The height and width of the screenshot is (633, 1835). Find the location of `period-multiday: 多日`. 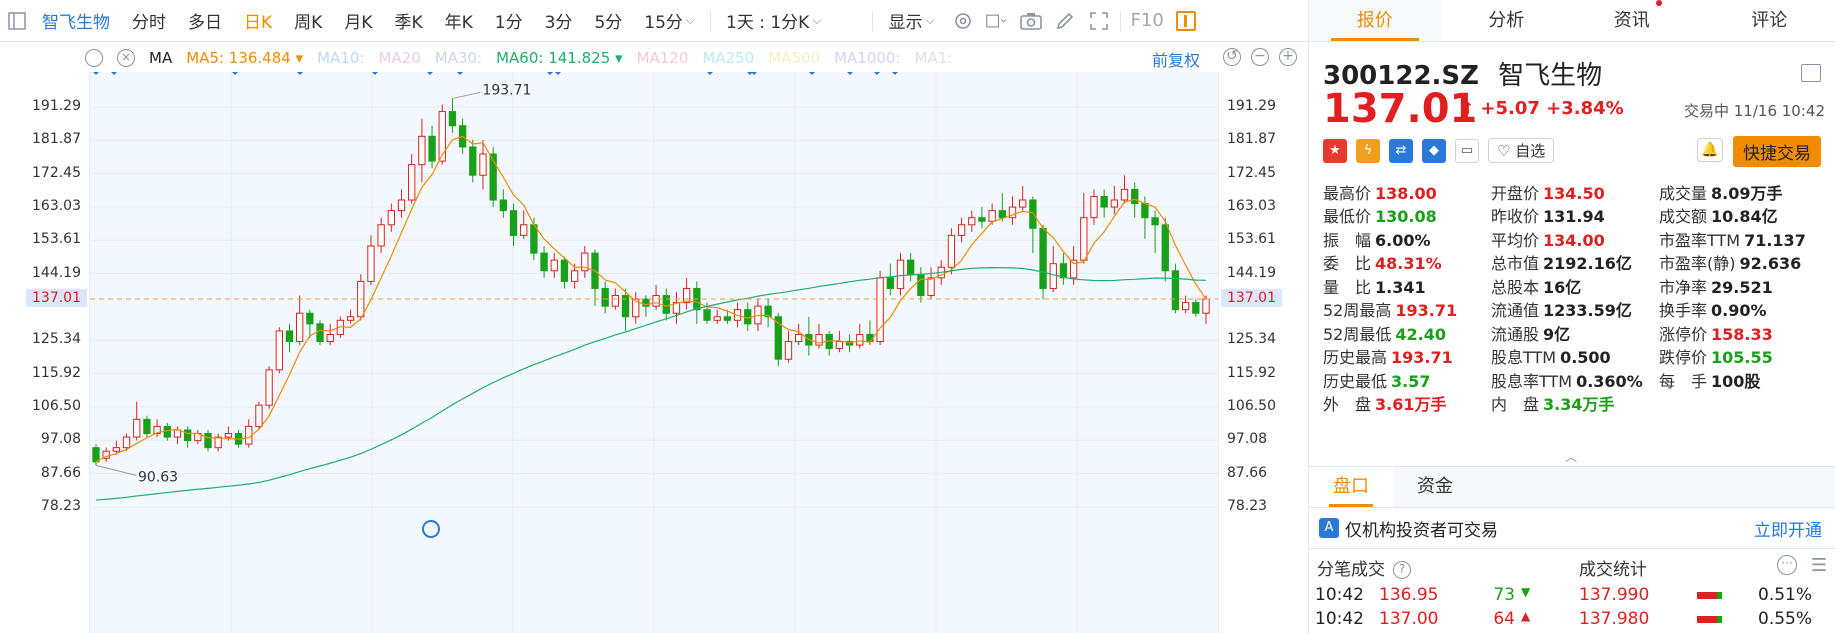

period-multiday: 多日 is located at coordinates (205, 20).